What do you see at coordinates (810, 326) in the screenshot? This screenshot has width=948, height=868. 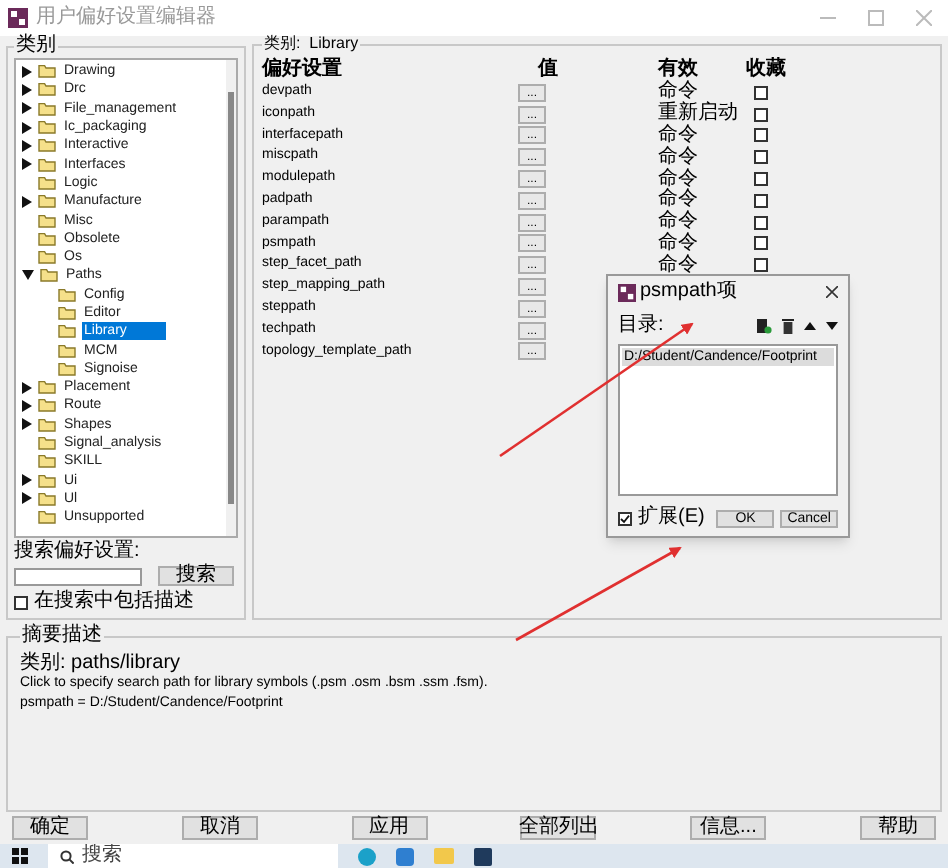 I see `move-up-icon` at bounding box center [810, 326].